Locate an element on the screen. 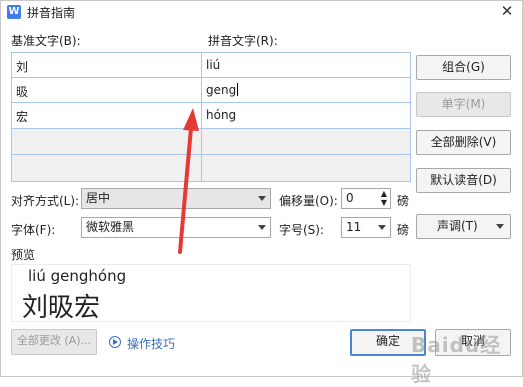  annotation-arrow is located at coordinates (188, 181).